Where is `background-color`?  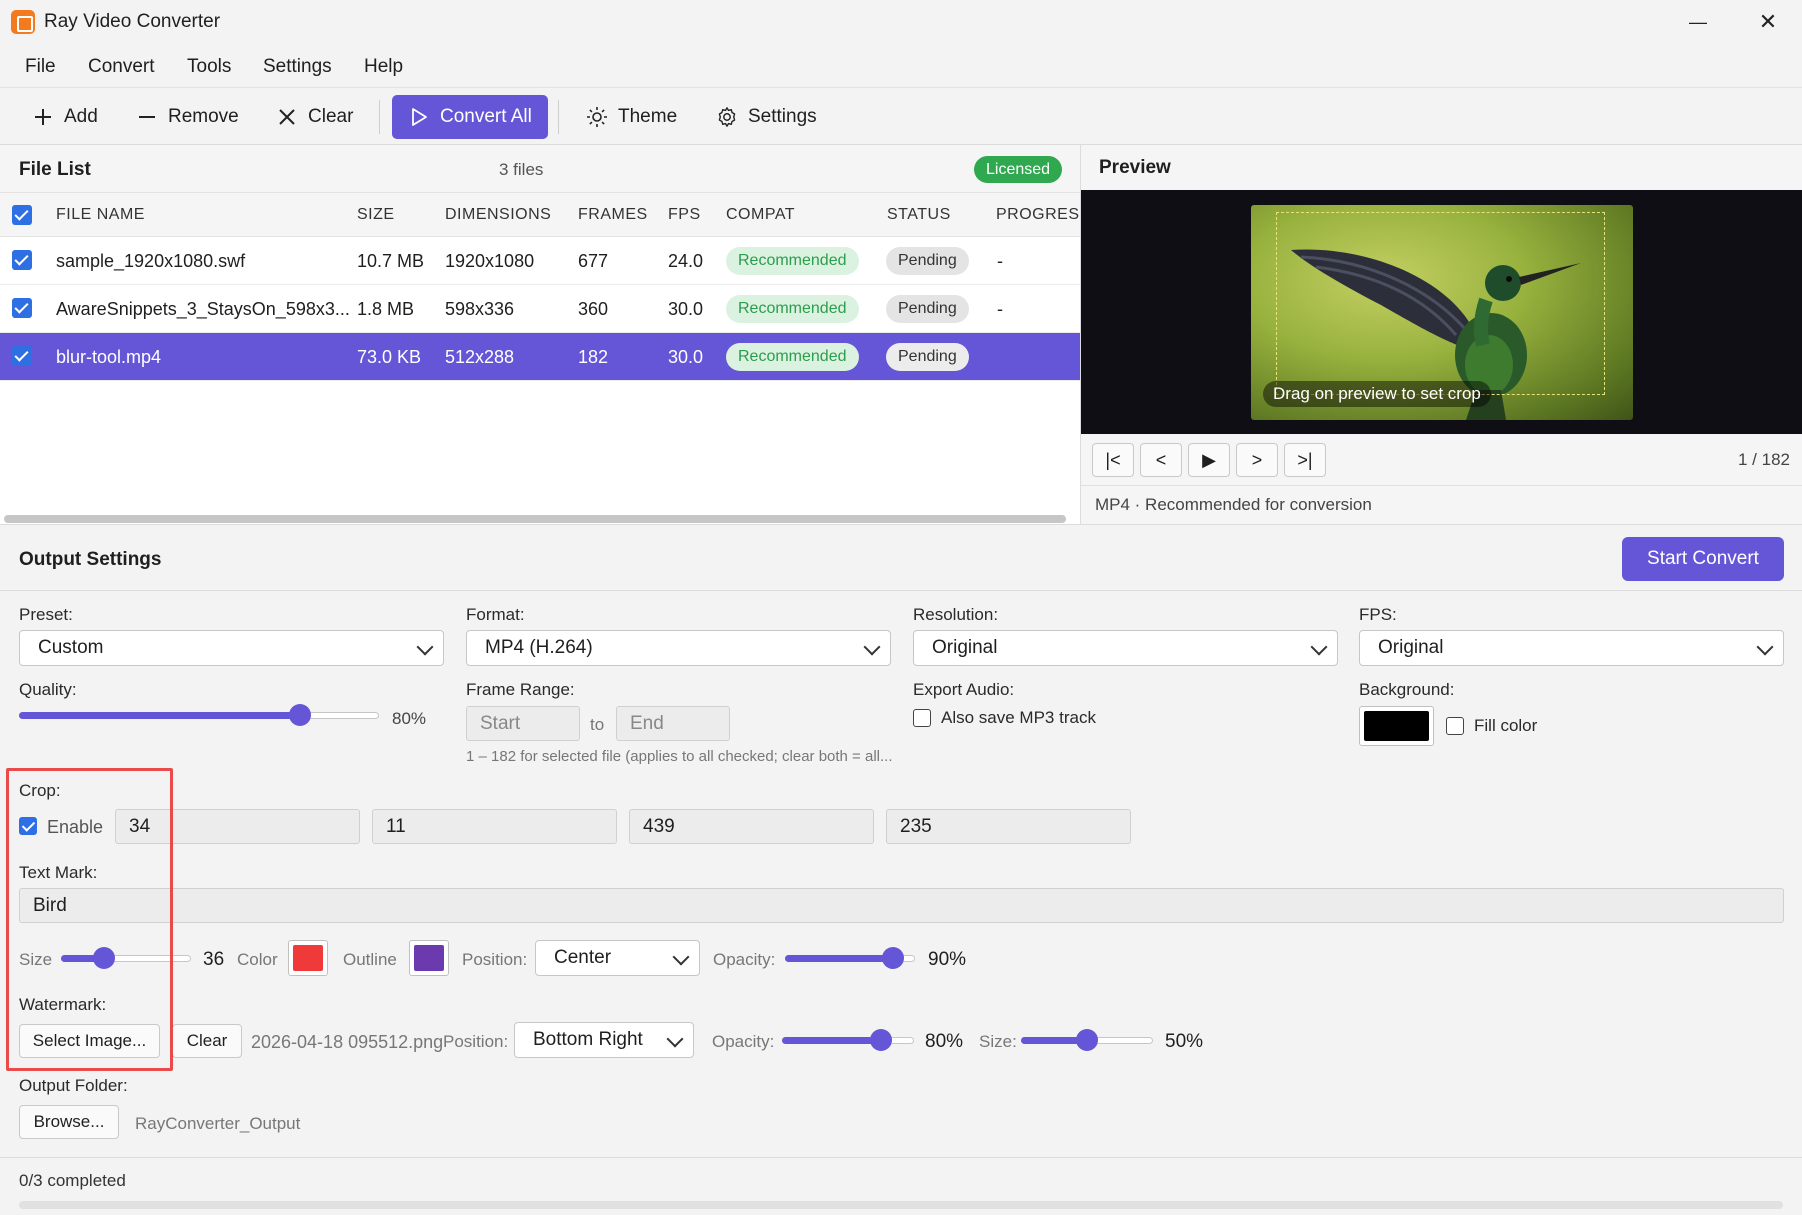 background-color is located at coordinates (1396, 726).